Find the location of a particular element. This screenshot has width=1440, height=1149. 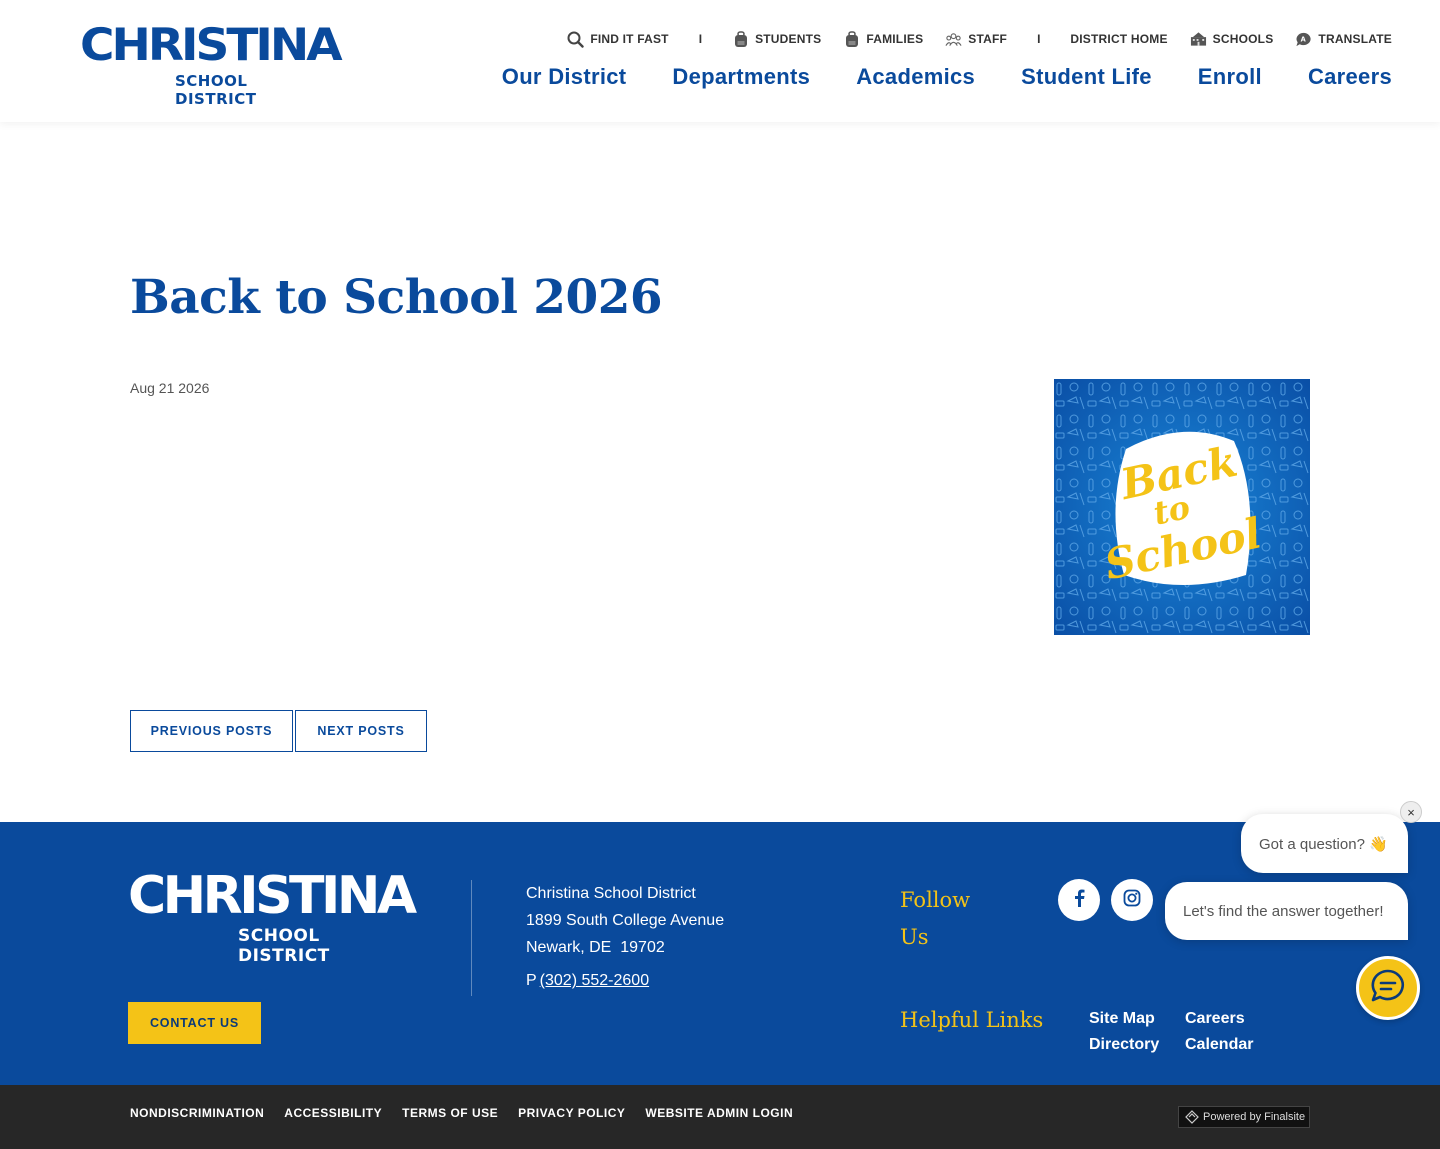

district-logo: CHRISTINA SCHOOL DISTRICT is located at coordinates (211, 65).